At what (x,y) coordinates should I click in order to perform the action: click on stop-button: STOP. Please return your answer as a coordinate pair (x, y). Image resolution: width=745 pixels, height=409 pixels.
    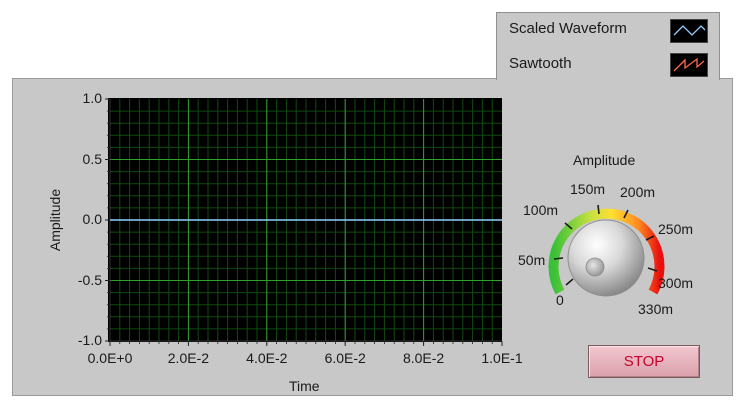
    Looking at the image, I should click on (644, 361).